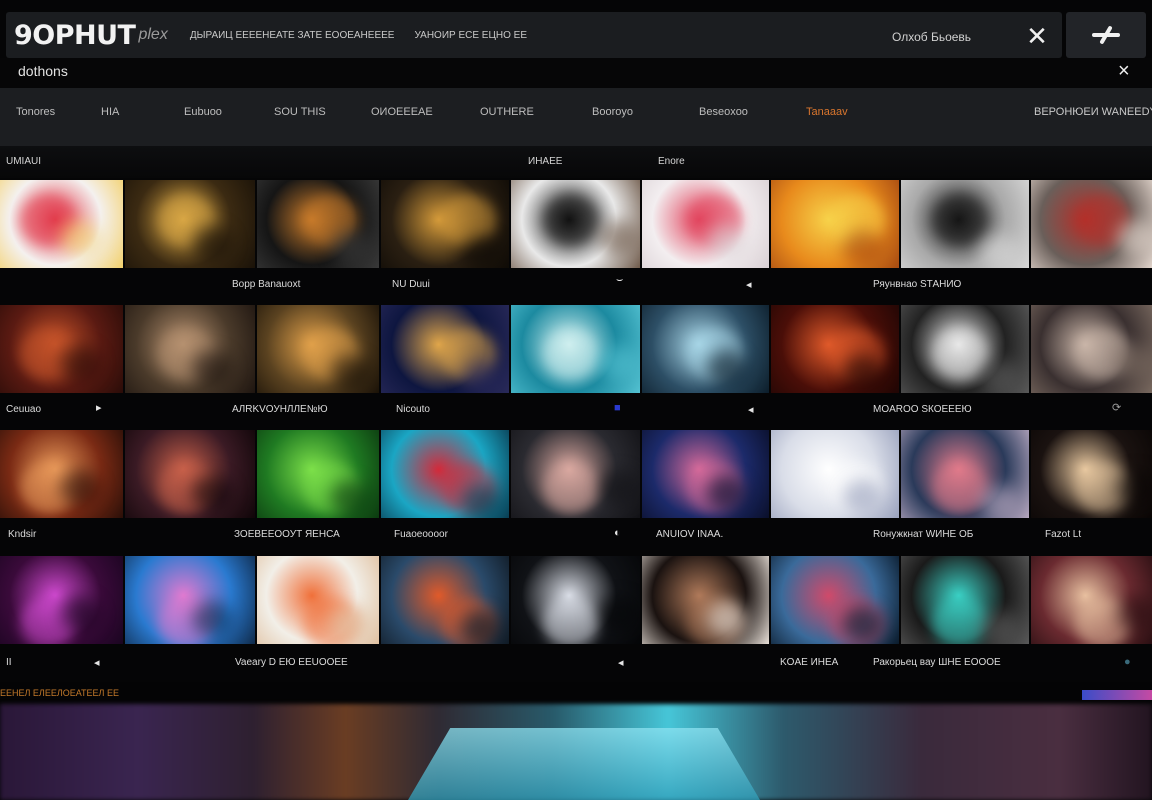 The height and width of the screenshot is (800, 1152). I want to click on tab-category-7: Booroyo, so click(612, 112).